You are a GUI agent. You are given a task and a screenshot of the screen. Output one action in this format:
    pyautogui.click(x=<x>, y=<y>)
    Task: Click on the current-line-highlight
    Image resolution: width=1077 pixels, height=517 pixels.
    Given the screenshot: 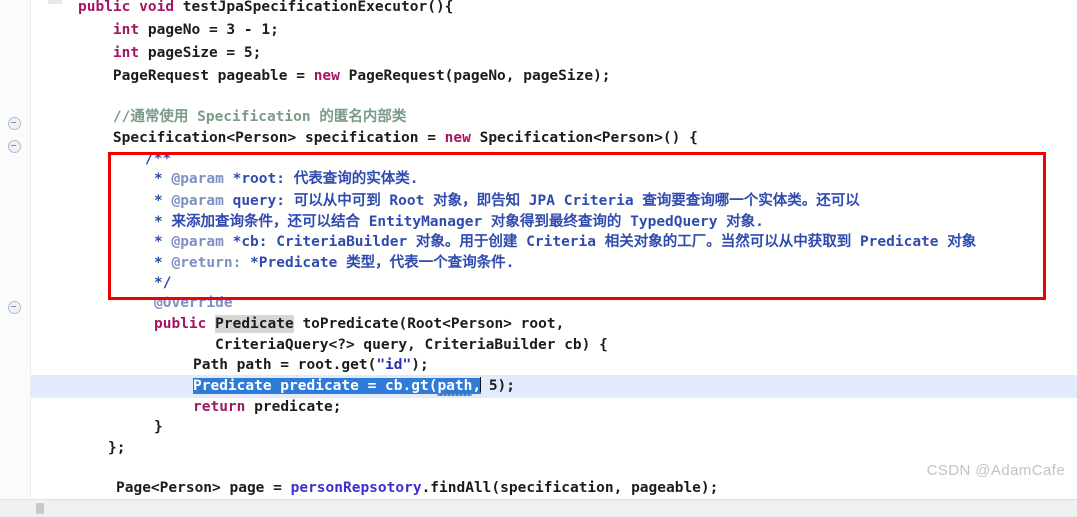 What is the action you would take?
    pyautogui.click(x=553, y=386)
    